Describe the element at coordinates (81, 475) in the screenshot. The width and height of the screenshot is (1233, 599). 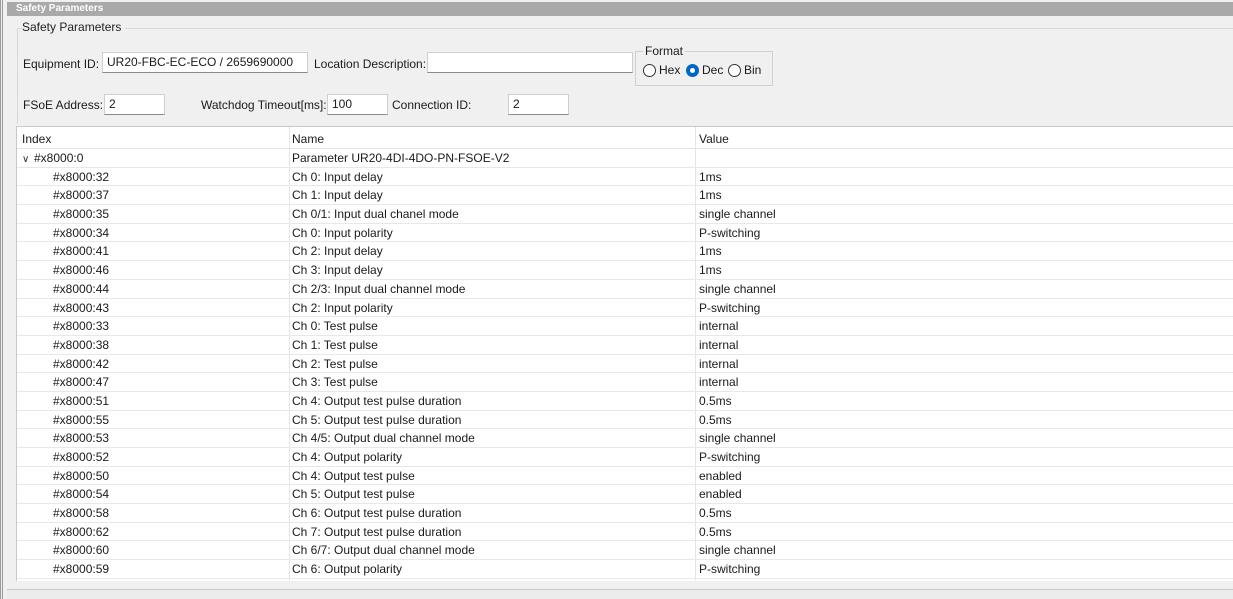
I see `row-index: #x8000:50` at that location.